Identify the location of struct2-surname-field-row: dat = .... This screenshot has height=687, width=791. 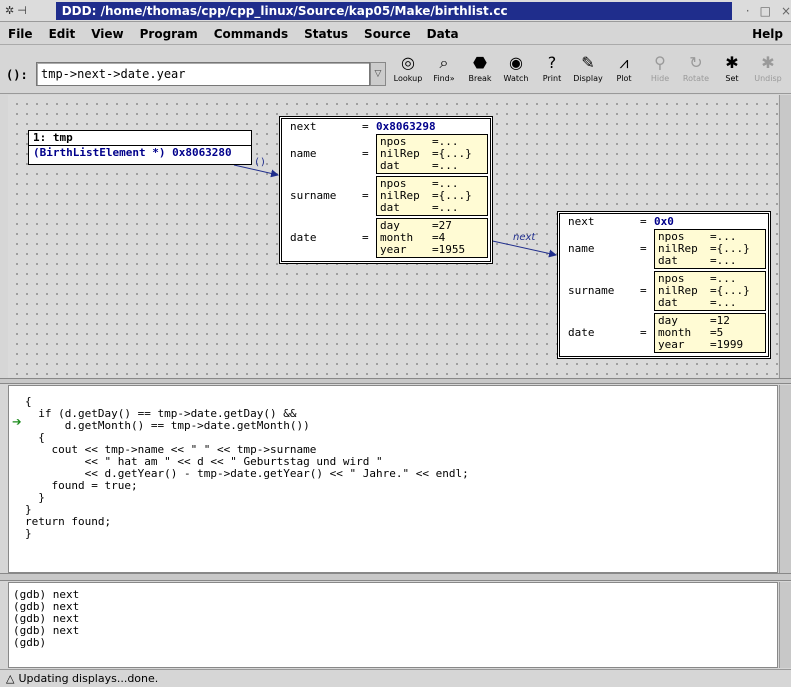
(710, 303).